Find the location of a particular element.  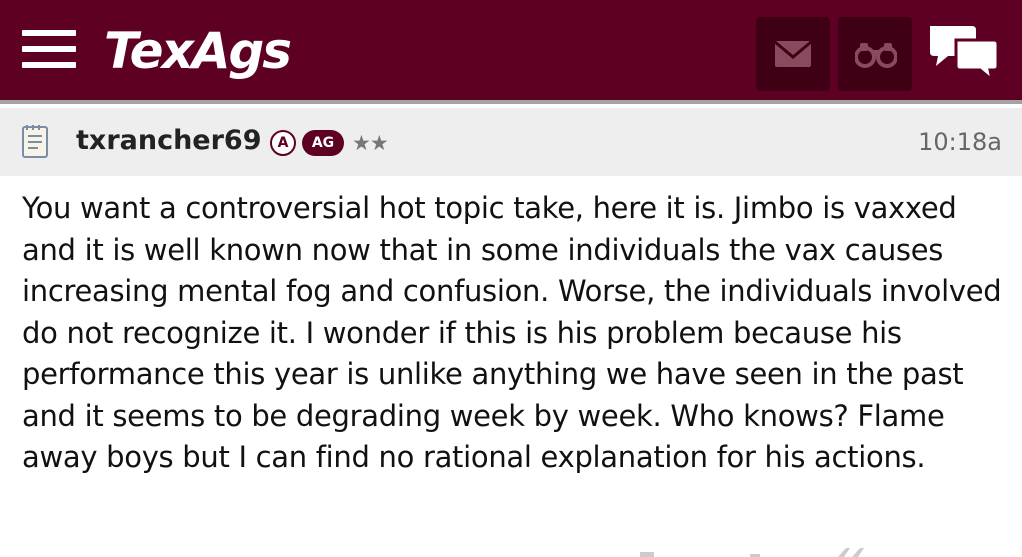

post-timestamp: 10:18a is located at coordinates (960, 142).